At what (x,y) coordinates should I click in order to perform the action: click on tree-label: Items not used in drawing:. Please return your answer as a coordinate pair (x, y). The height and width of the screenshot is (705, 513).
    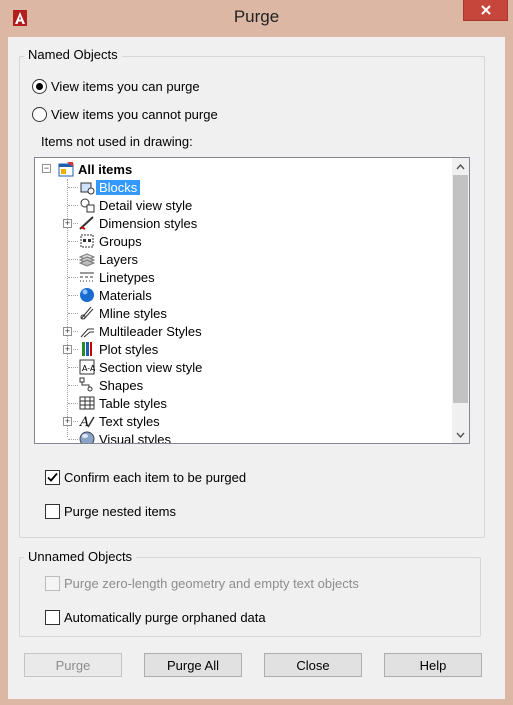
    Looking at the image, I should click on (117, 141).